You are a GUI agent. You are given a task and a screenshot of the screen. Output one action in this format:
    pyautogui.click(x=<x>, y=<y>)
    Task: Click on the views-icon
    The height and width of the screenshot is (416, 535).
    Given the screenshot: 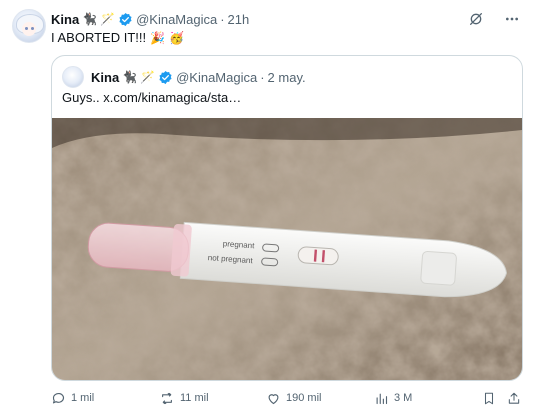 What is the action you would take?
    pyautogui.click(x=382, y=398)
    